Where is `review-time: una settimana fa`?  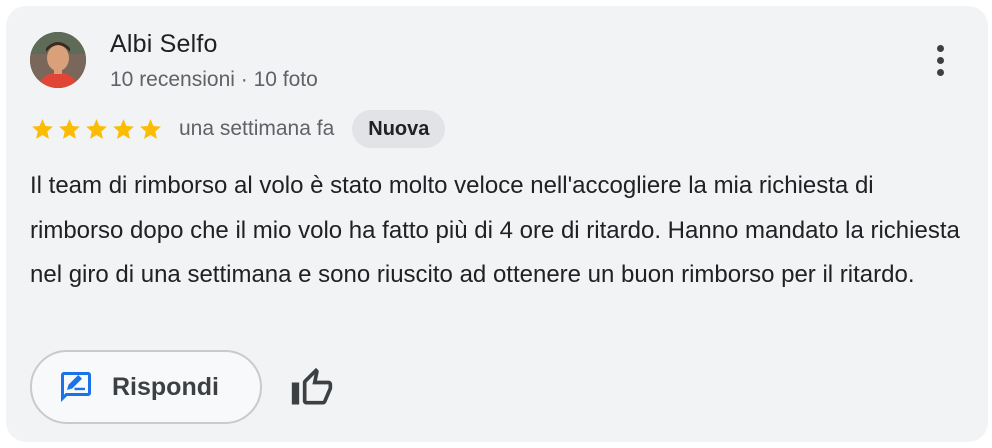
review-time: una settimana fa is located at coordinates (257, 128).